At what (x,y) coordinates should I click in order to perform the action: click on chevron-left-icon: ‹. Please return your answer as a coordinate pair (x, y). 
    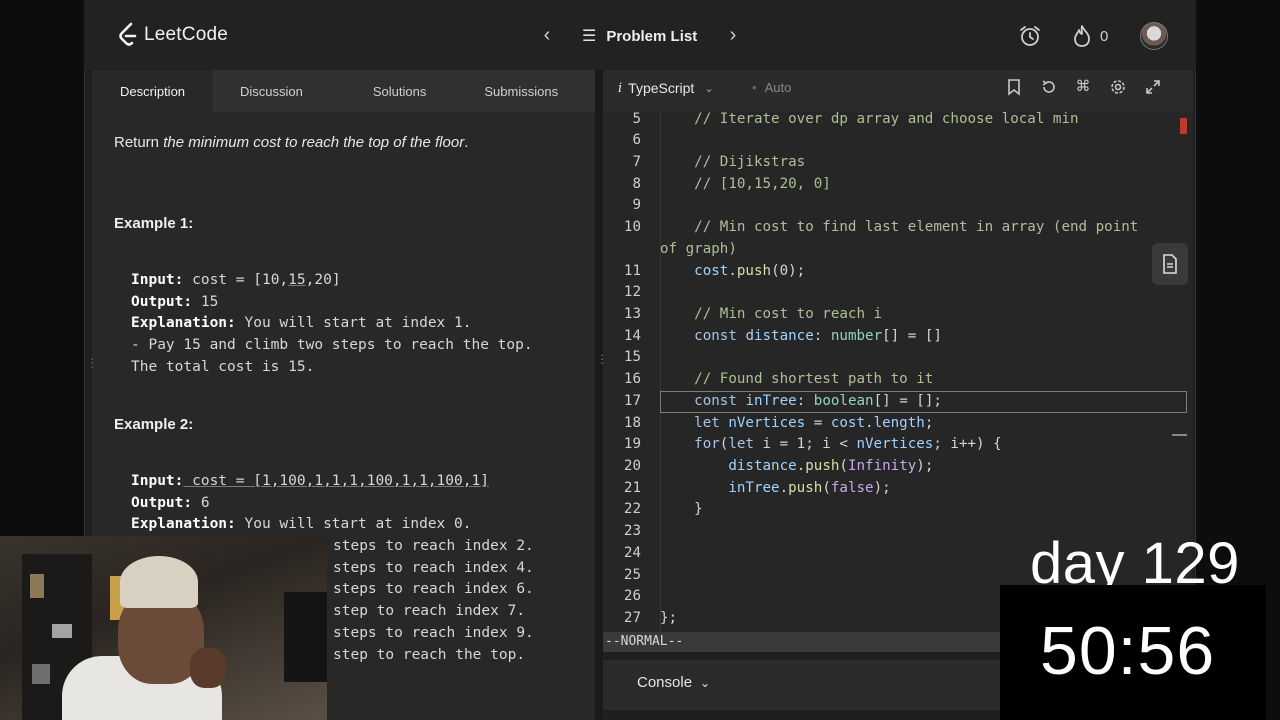
    Looking at the image, I should click on (547, 35).